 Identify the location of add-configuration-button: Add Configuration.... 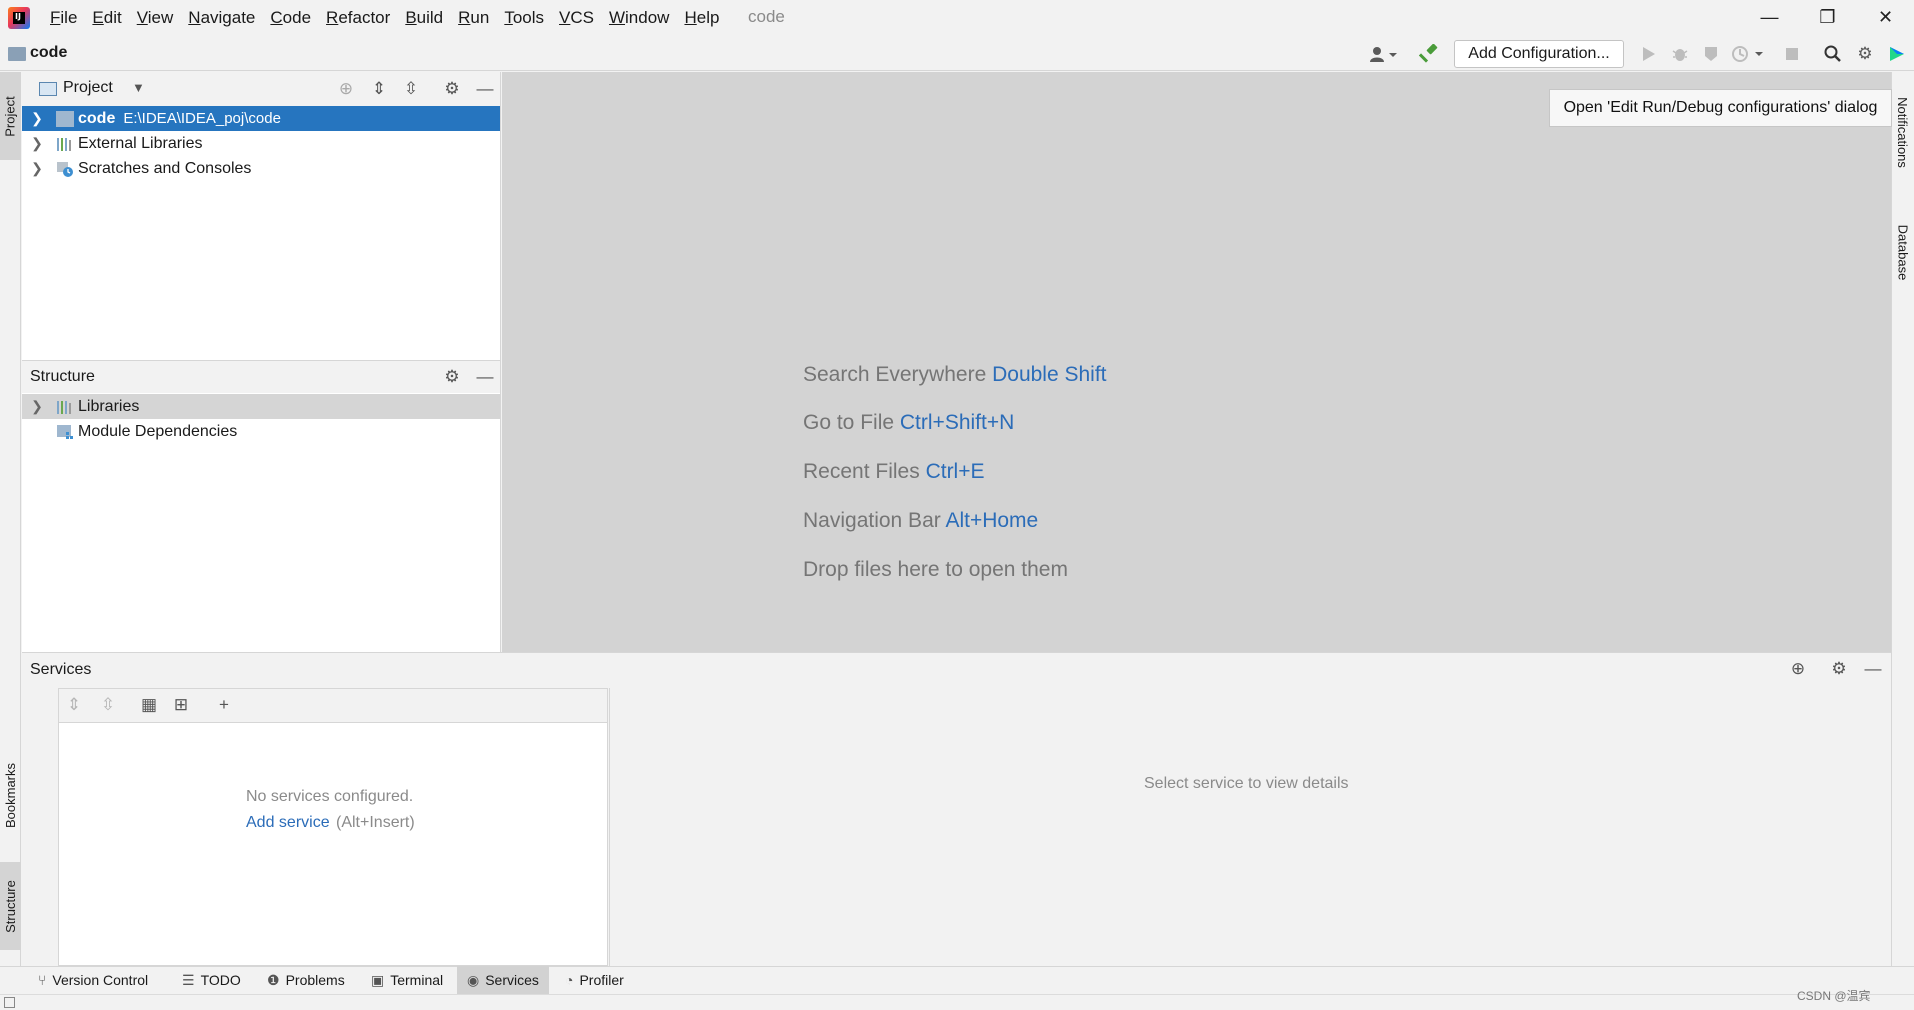
(1539, 54).